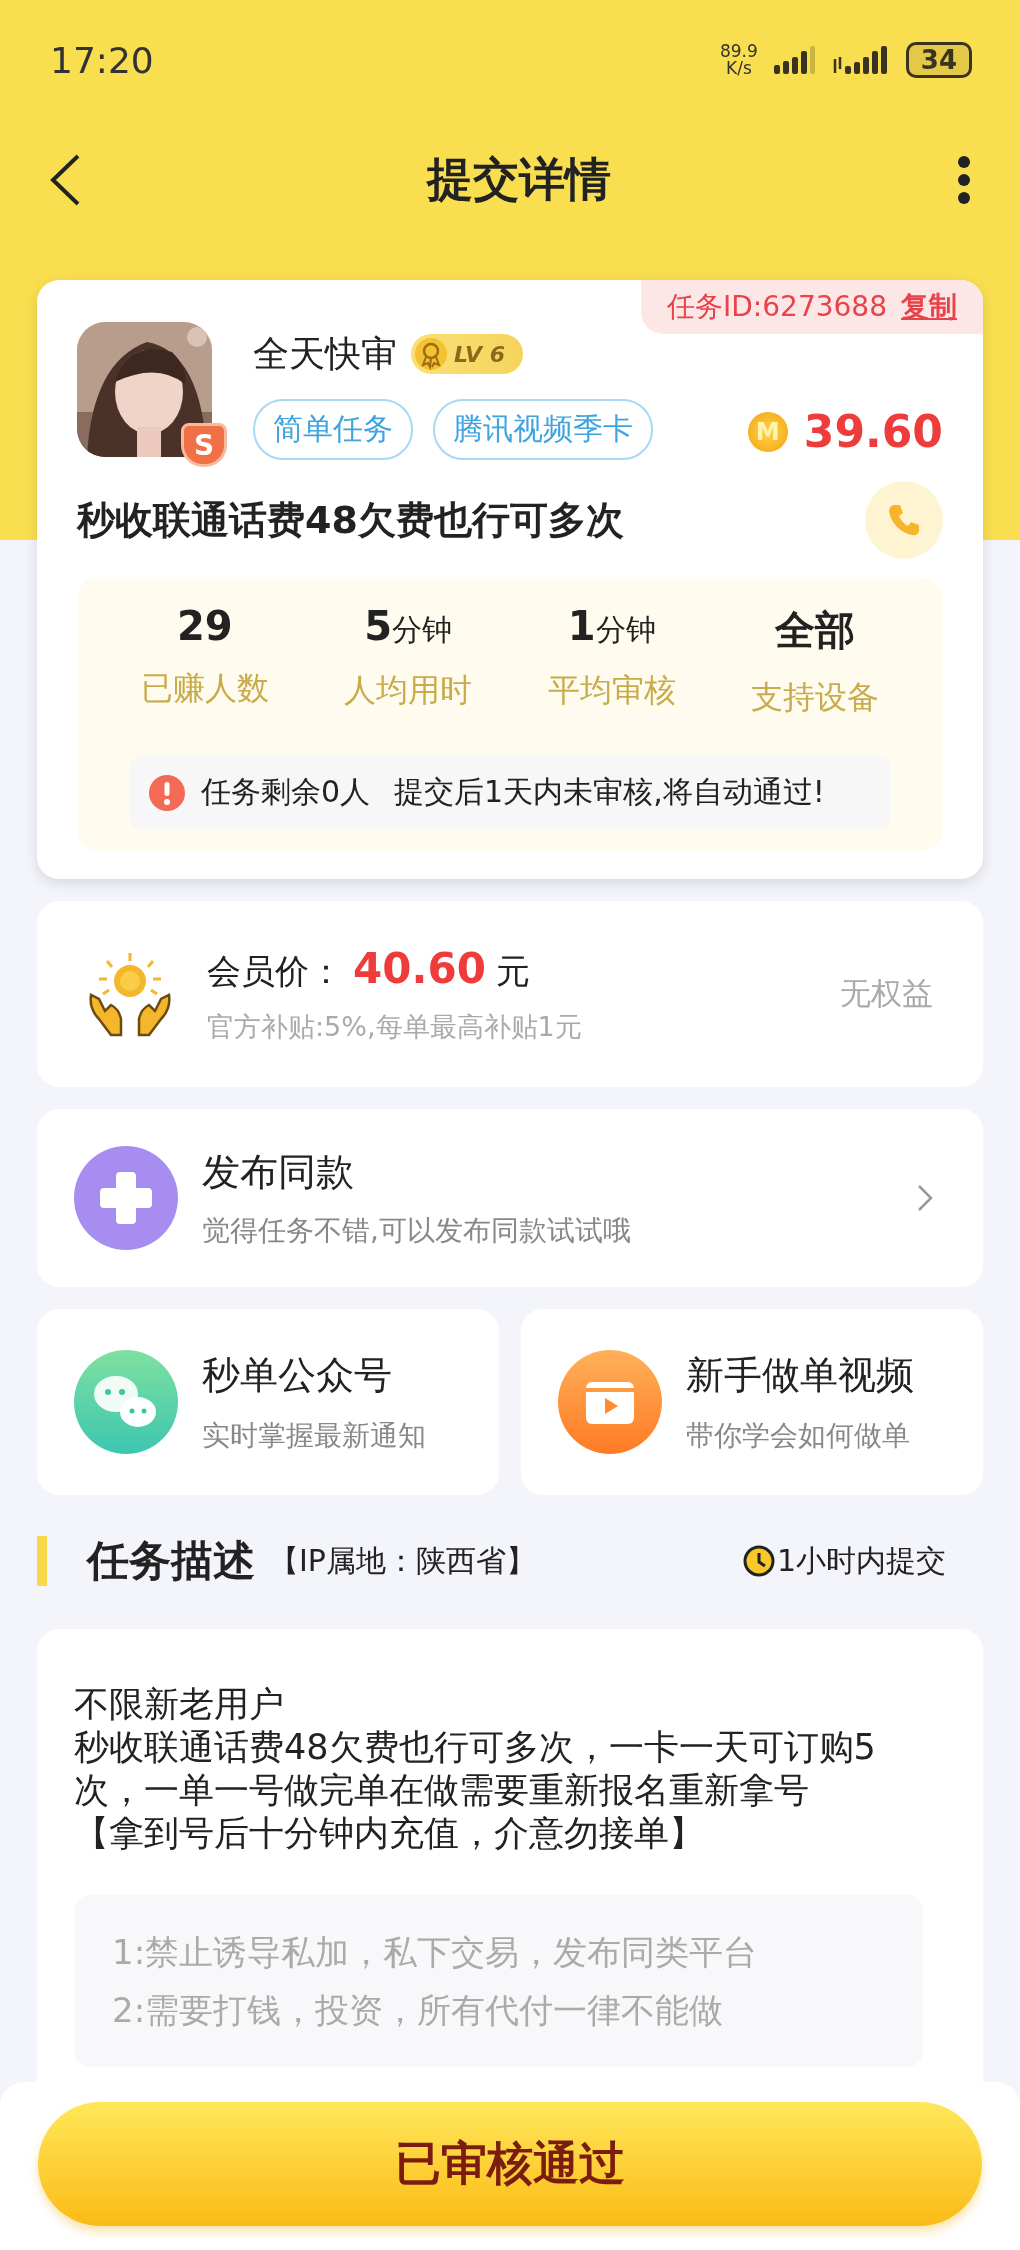 The height and width of the screenshot is (2250, 1020). I want to click on clock-icon, so click(758, 1561).